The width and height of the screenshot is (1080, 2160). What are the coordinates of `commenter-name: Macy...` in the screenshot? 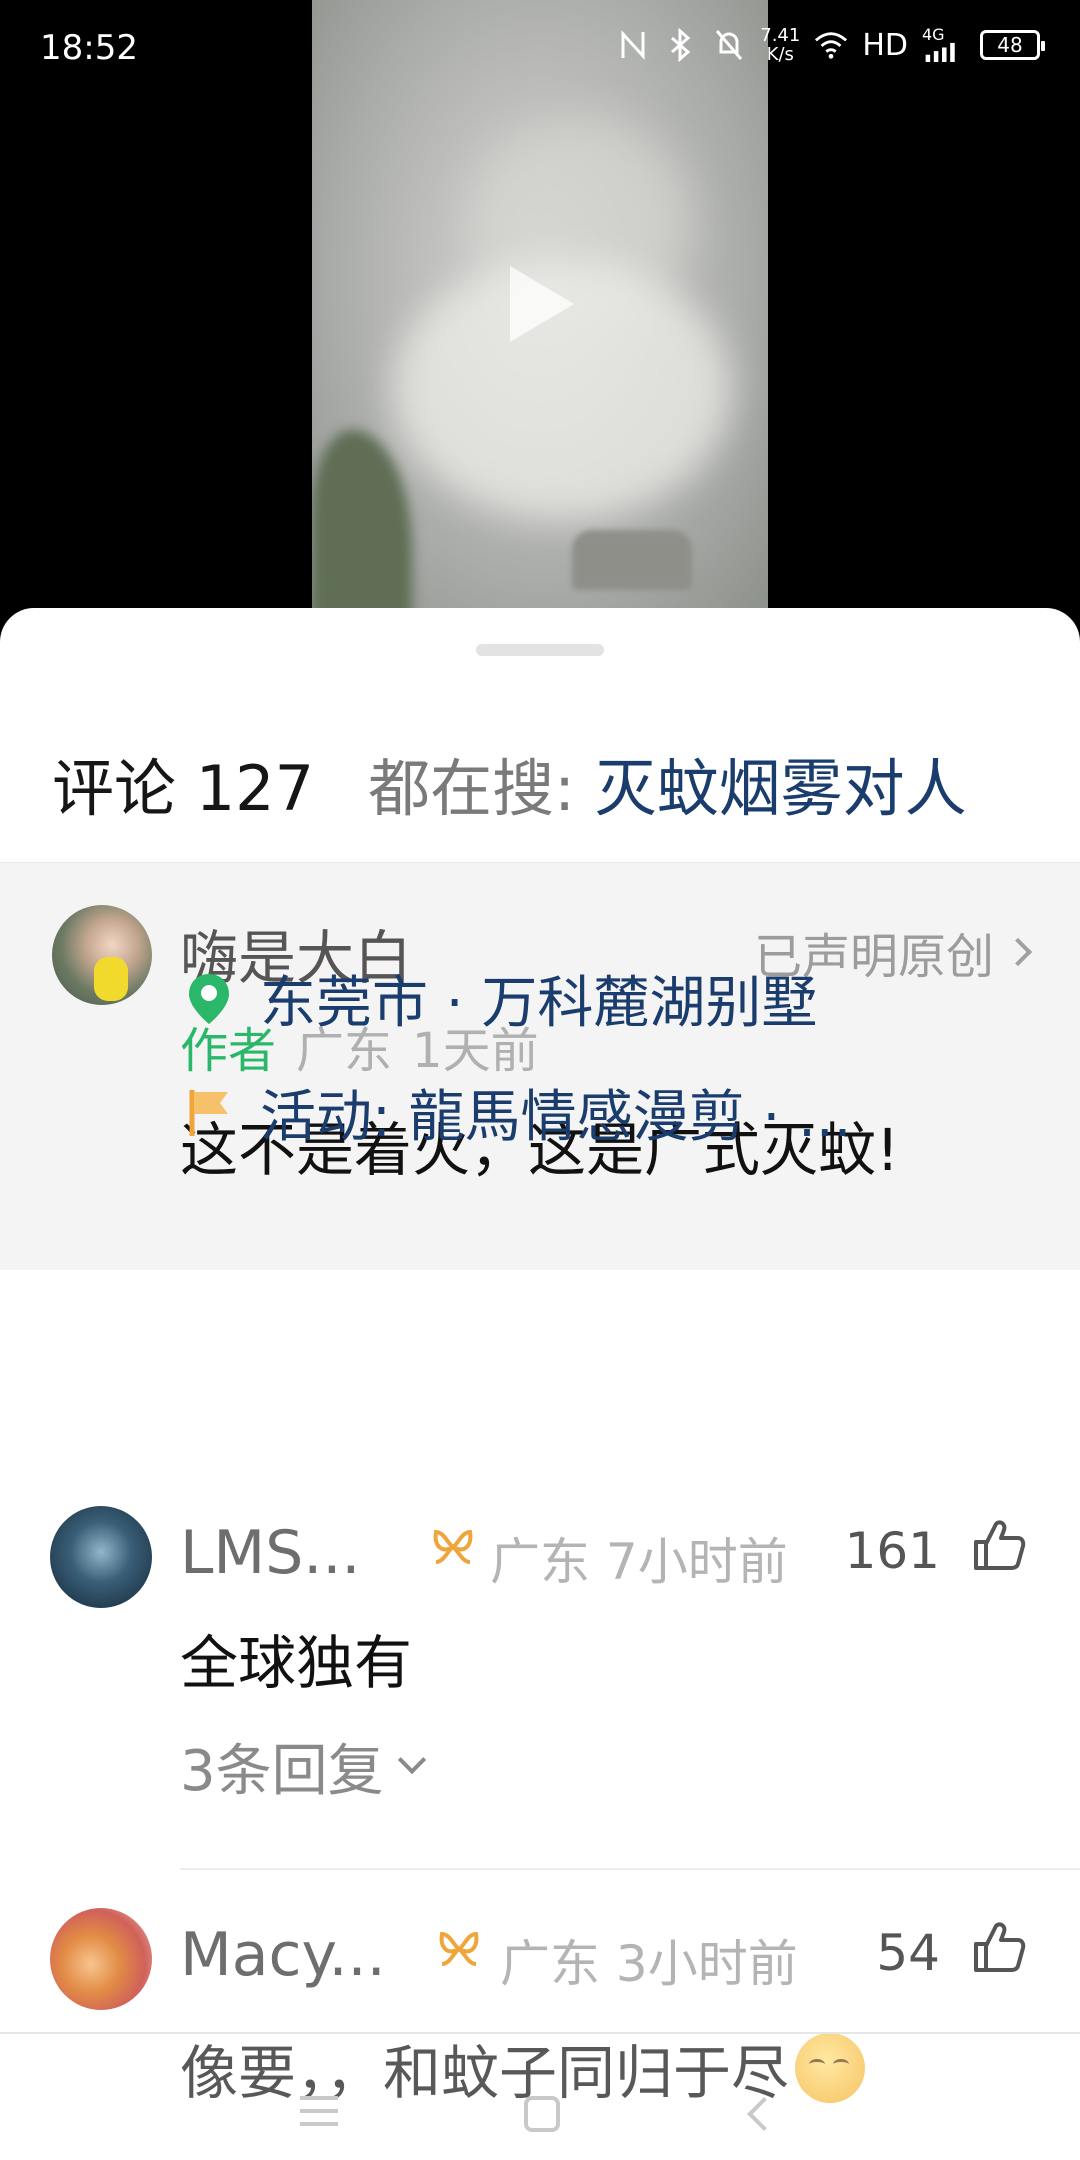 It's located at (283, 1955).